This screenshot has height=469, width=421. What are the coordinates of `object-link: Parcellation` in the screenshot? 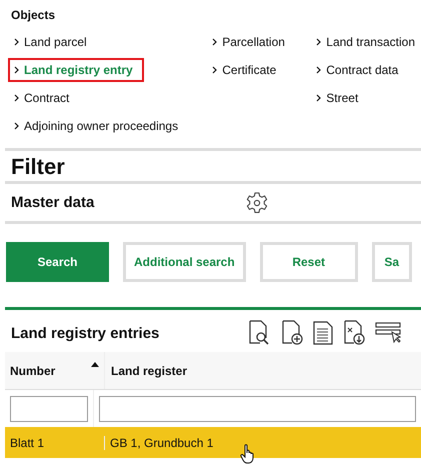 It's located at (248, 42).